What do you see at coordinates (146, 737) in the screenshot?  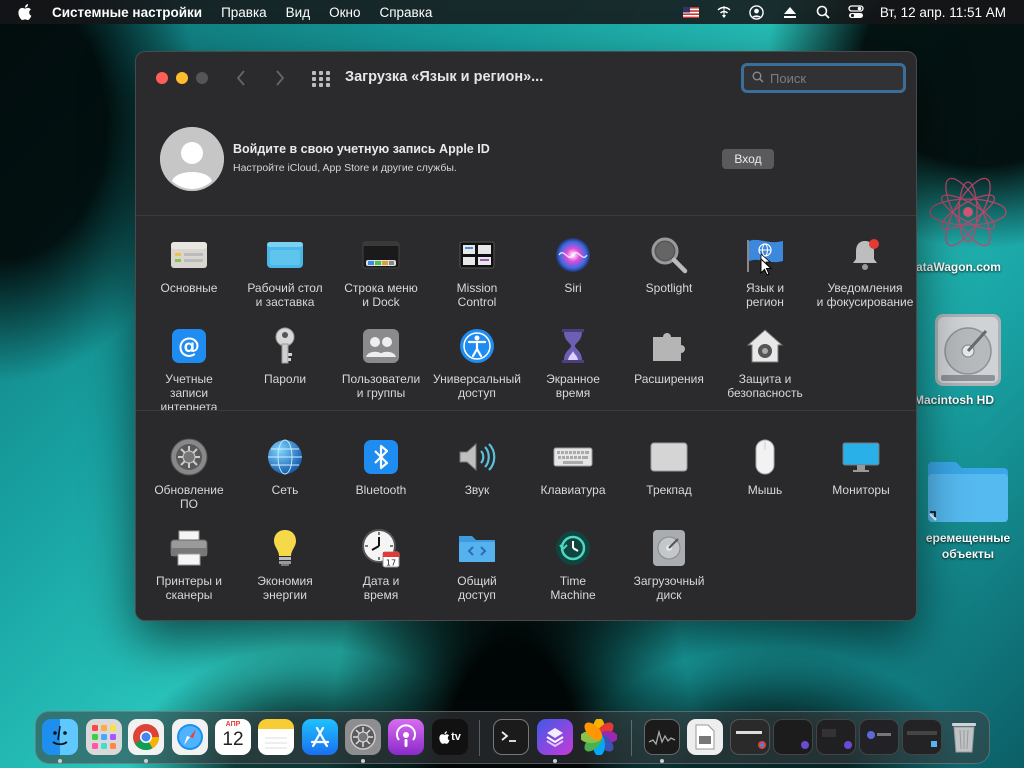 I see `chrome-icon` at bounding box center [146, 737].